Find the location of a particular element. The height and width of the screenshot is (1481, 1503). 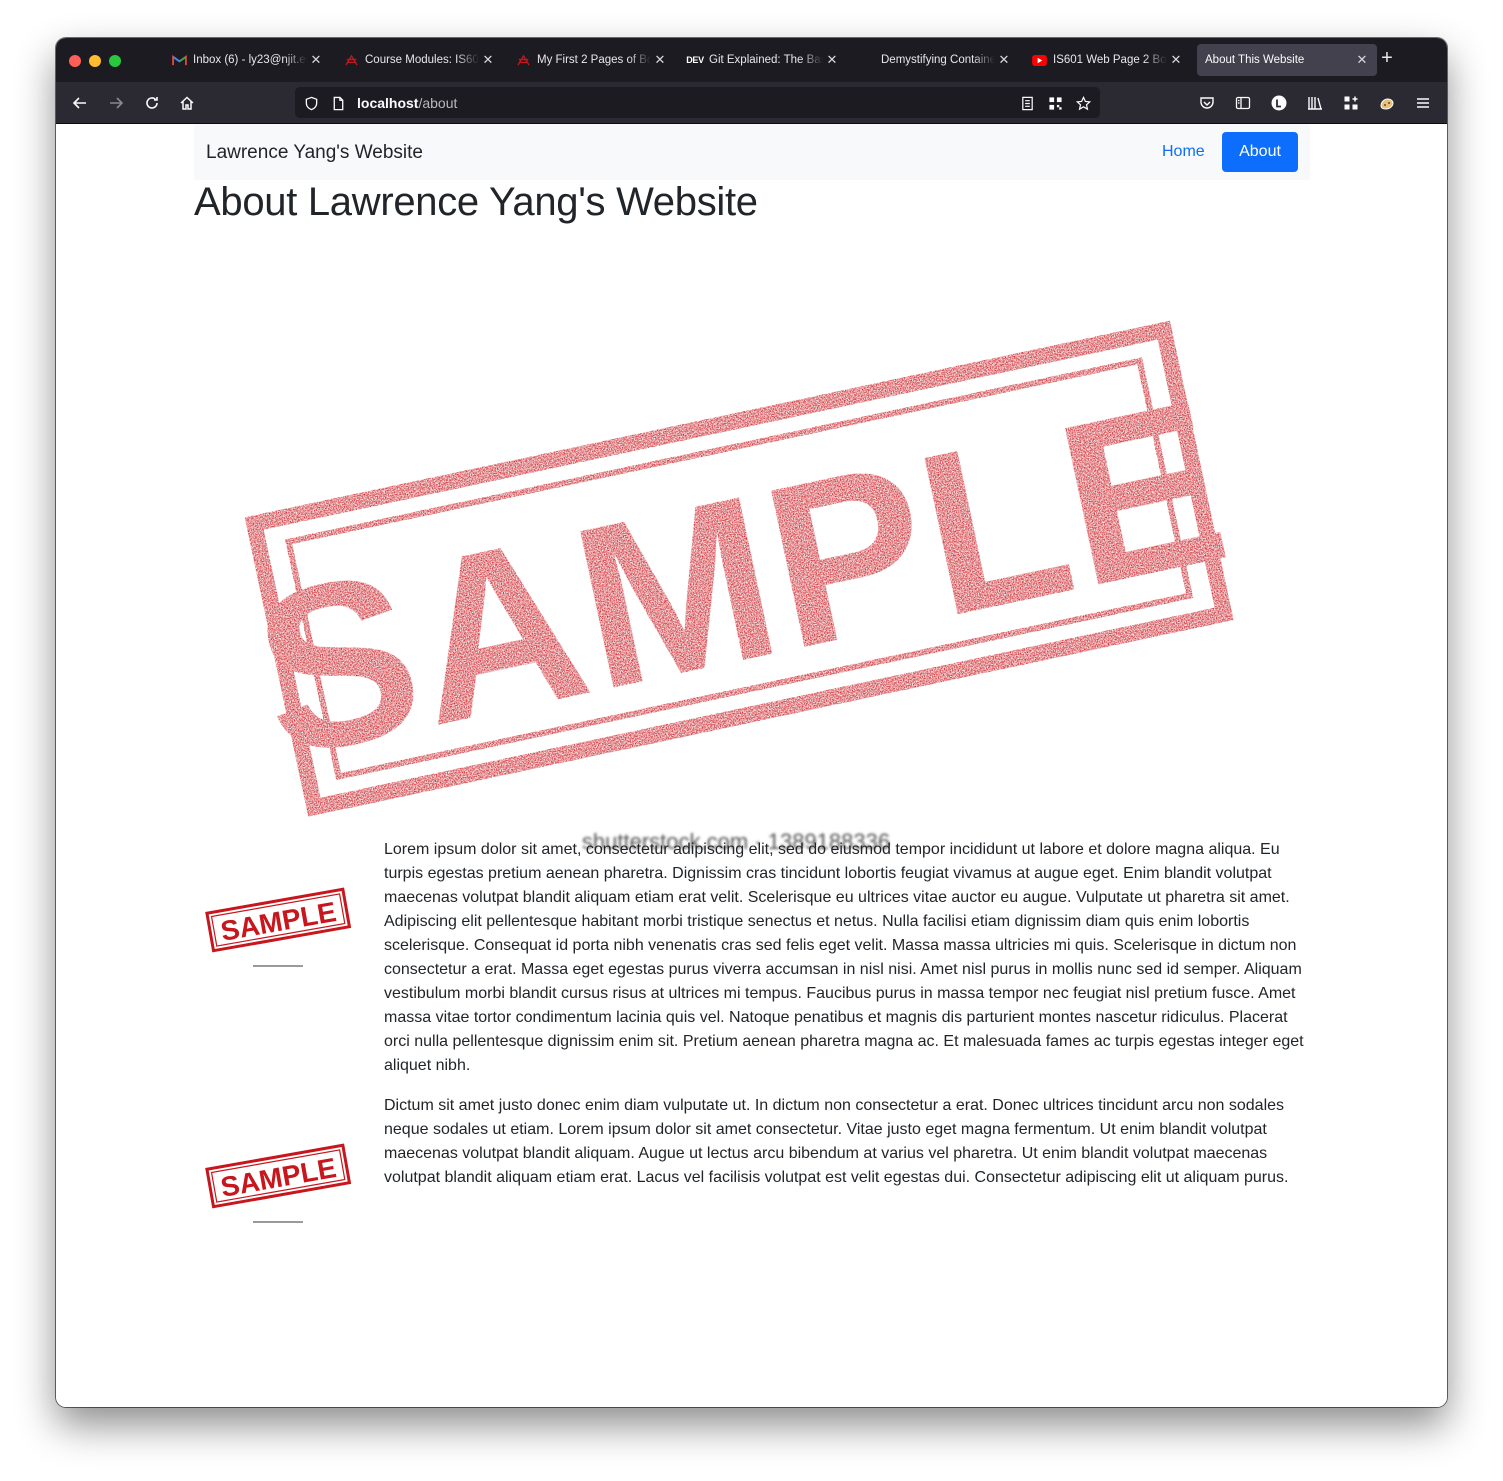

youtube-icon is located at coordinates (1039, 60).